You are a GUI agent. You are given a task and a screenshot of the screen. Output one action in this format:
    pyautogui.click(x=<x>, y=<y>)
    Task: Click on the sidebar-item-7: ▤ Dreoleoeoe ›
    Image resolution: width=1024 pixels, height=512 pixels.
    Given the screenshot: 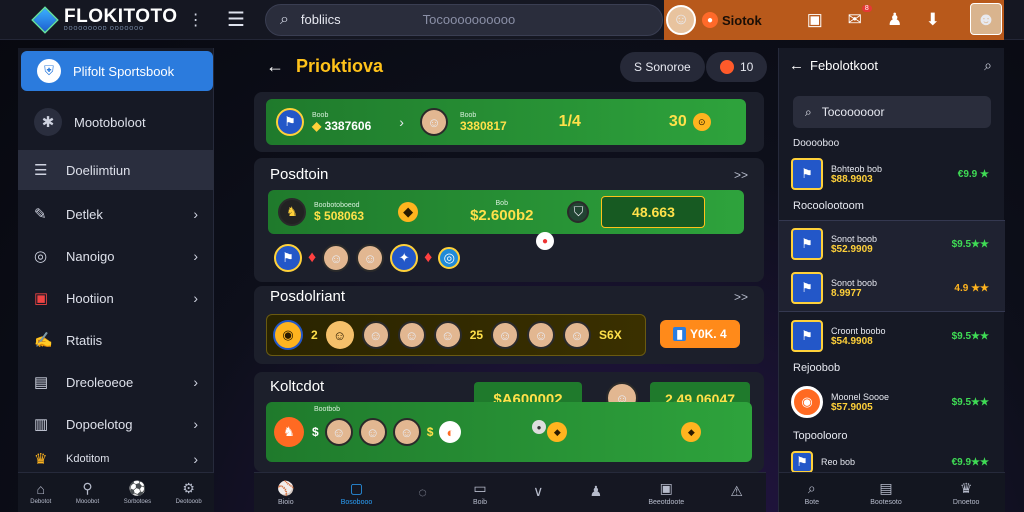 What is the action you would take?
    pyautogui.click(x=116, y=382)
    